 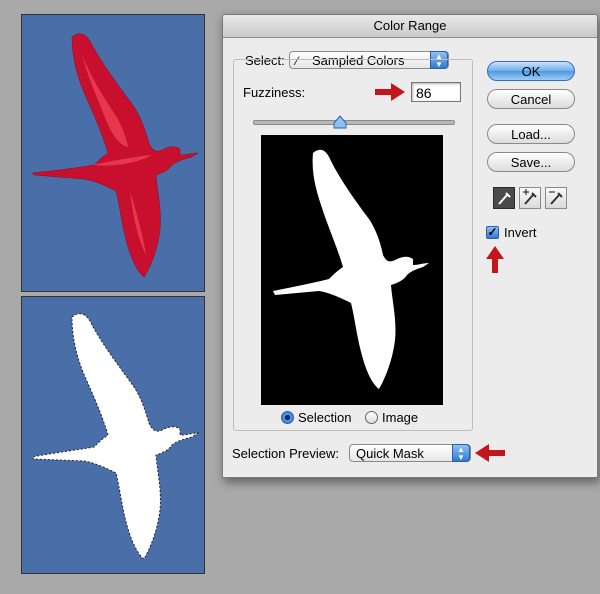 I want to click on eyedropper-minus-icon, so click(x=556, y=198).